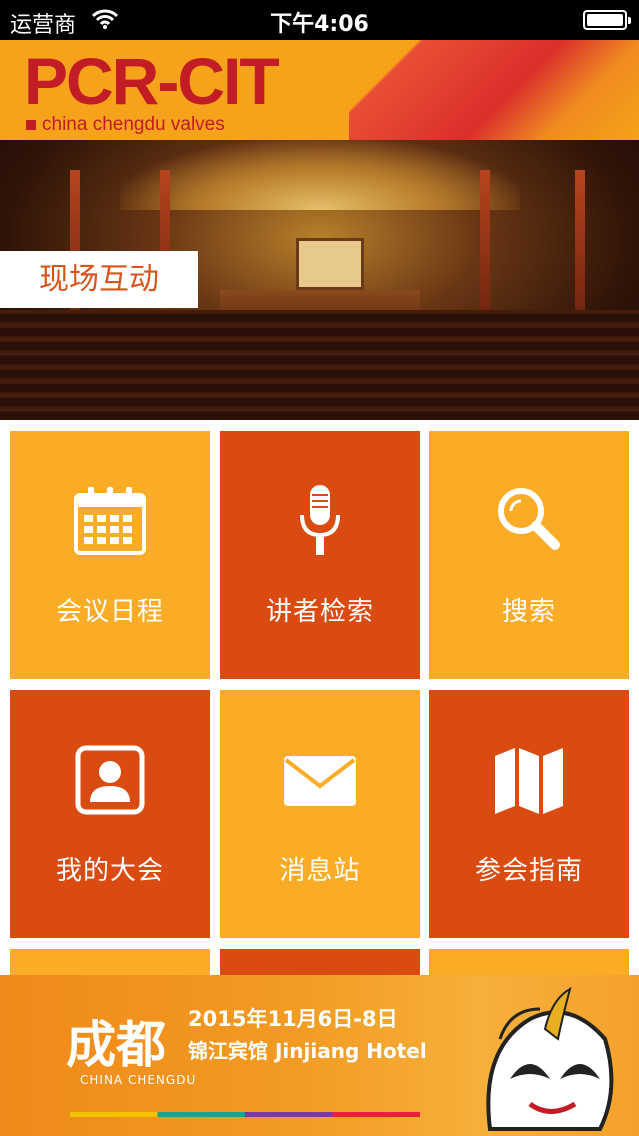 This screenshot has width=639, height=1136. I want to click on event-date: 2015年11月6日-8日, so click(293, 1019).